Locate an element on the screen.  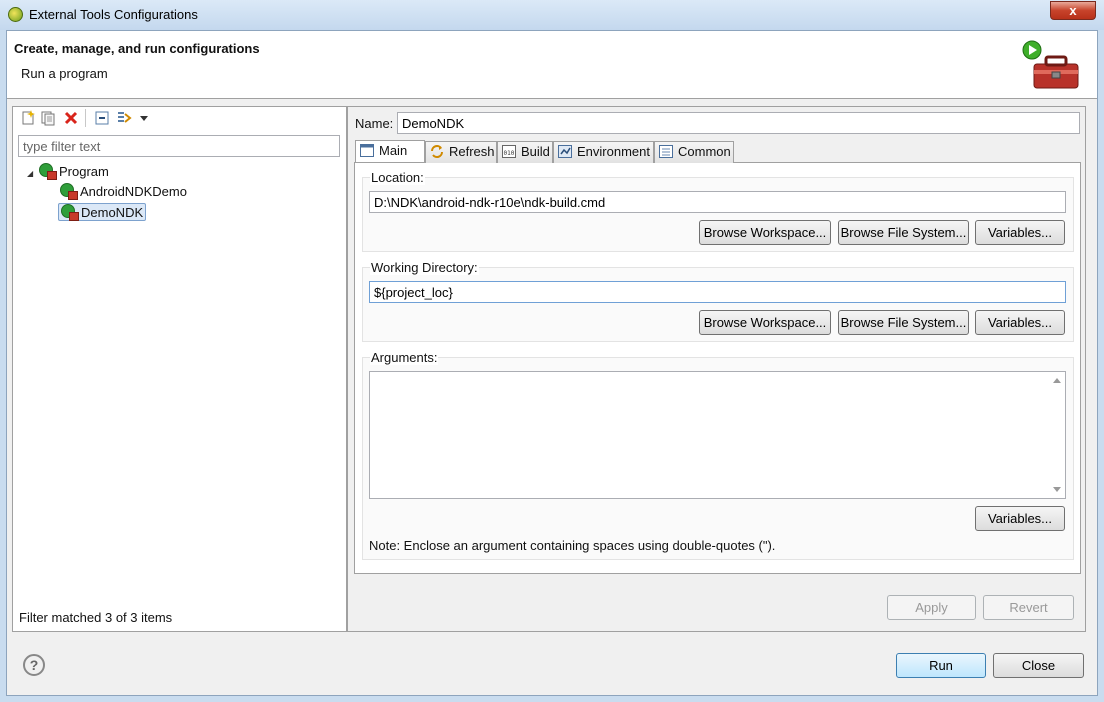
build-binary-icon: 010 is located at coordinates (509, 151).